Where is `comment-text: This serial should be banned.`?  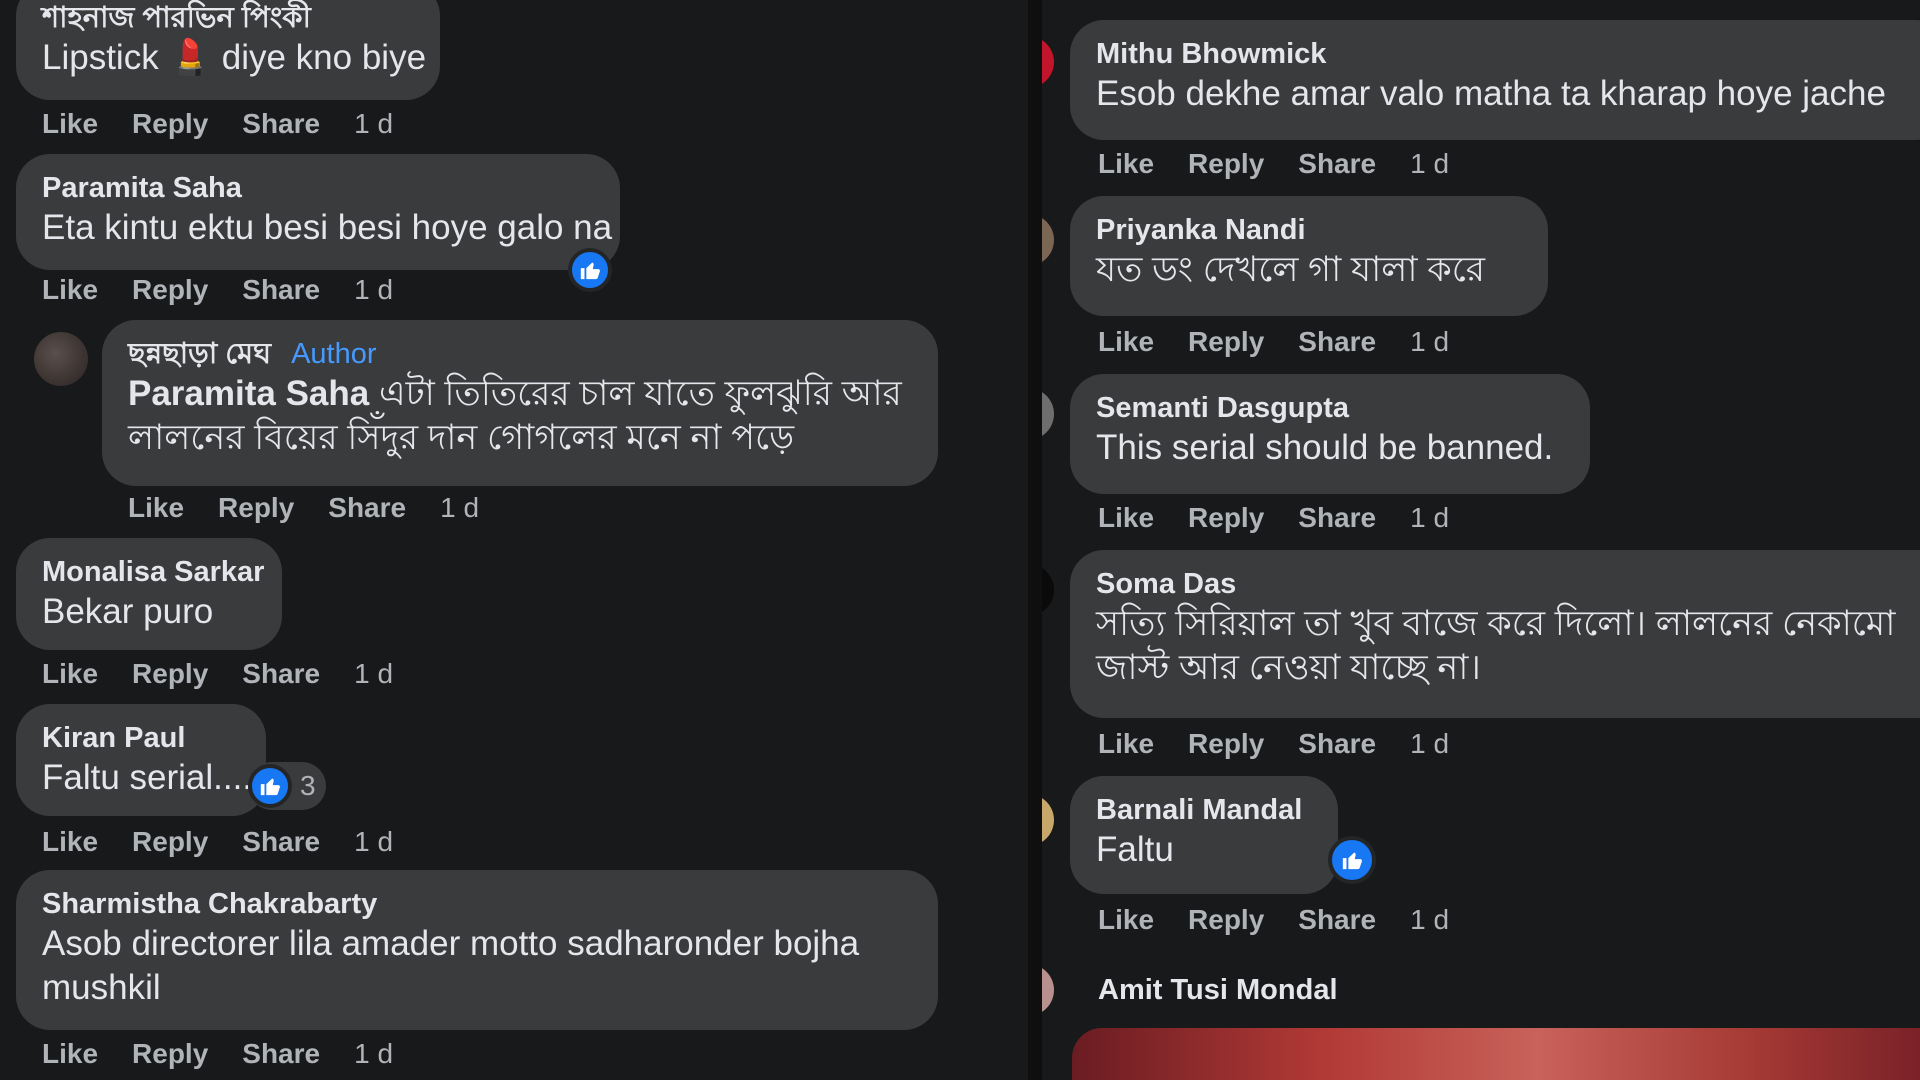
comment-text: This serial should be banned. is located at coordinates (1325, 447).